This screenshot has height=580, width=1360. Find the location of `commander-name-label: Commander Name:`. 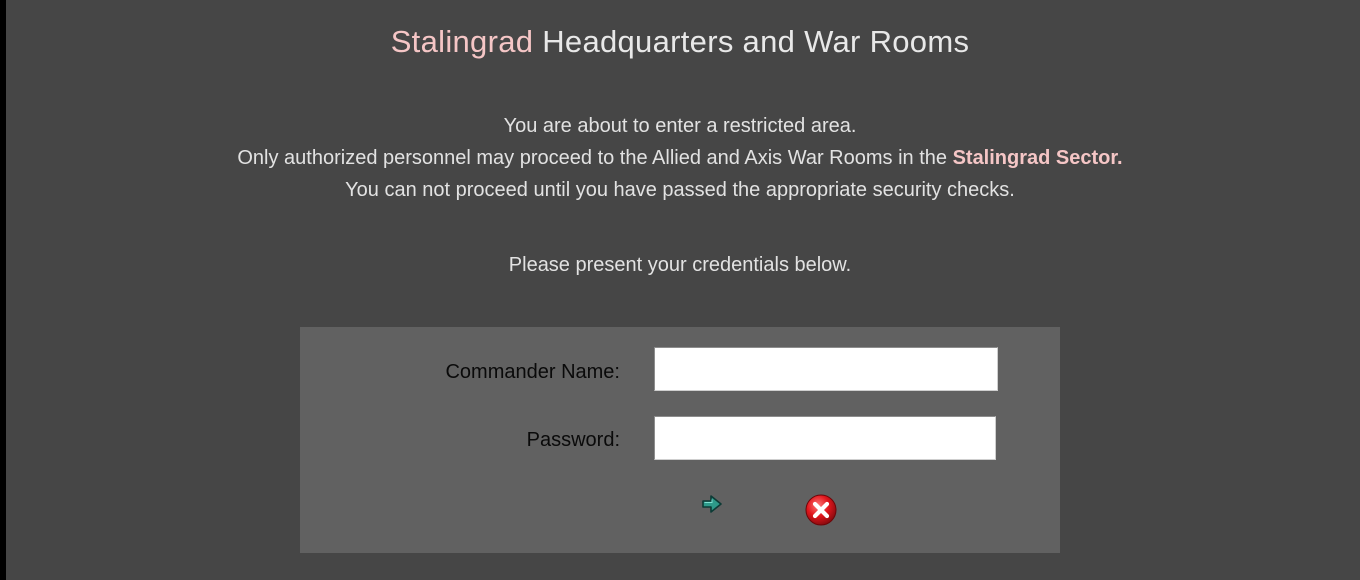

commander-name-label: Commander Name: is located at coordinates (532, 372).